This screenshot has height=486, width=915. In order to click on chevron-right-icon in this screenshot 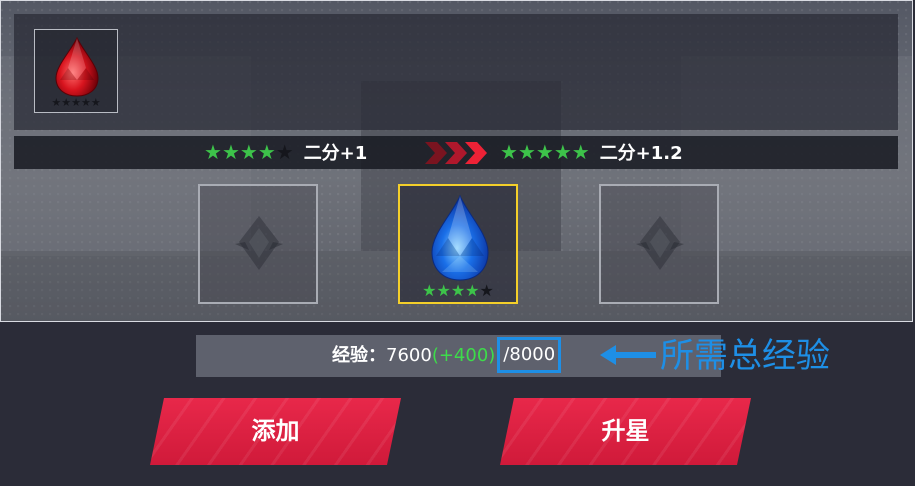, I will do `click(456, 153)`.